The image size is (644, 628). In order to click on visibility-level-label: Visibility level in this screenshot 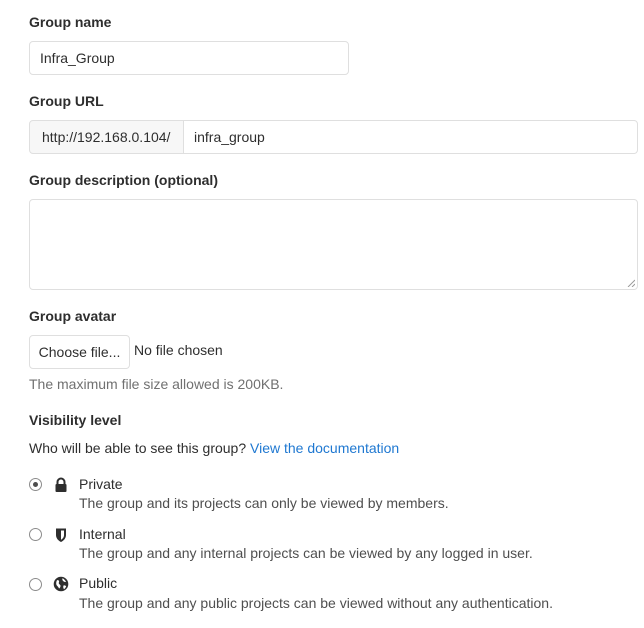, I will do `click(75, 420)`.